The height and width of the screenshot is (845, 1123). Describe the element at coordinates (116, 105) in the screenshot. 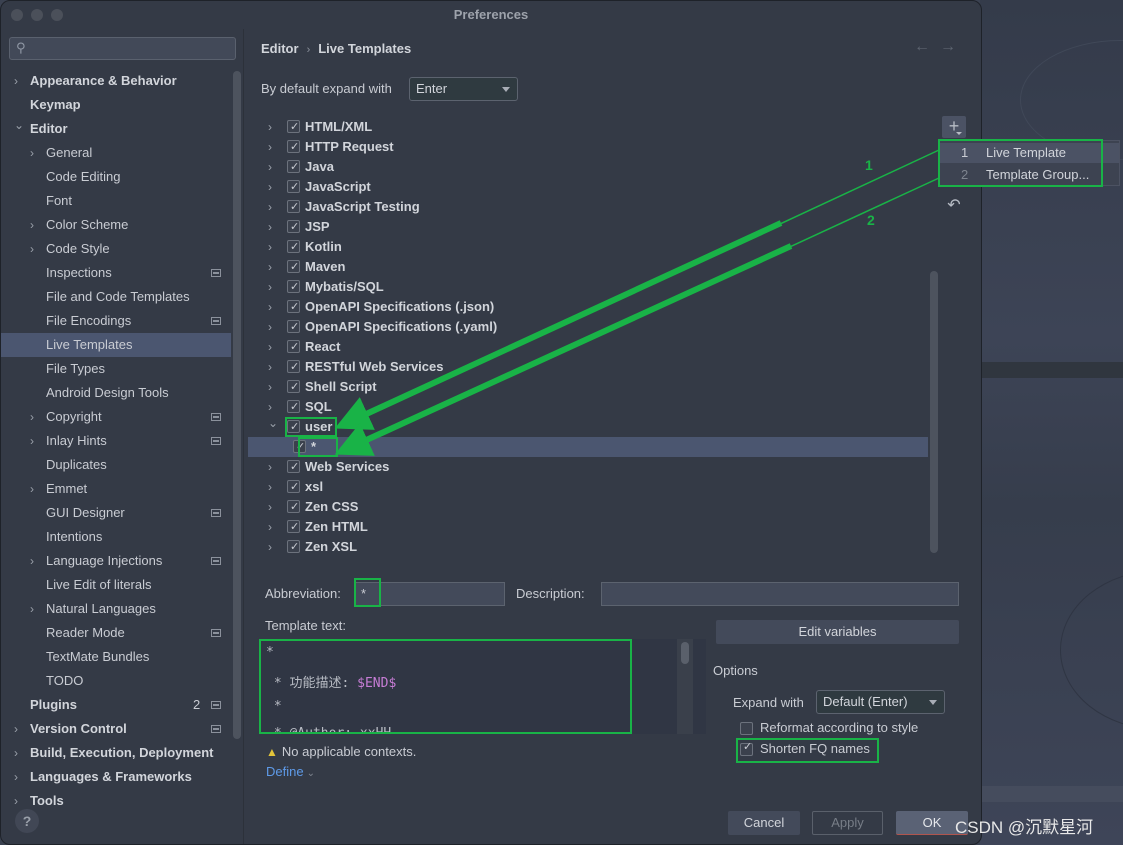

I see `sidebar-item-keymap: Keymap` at that location.